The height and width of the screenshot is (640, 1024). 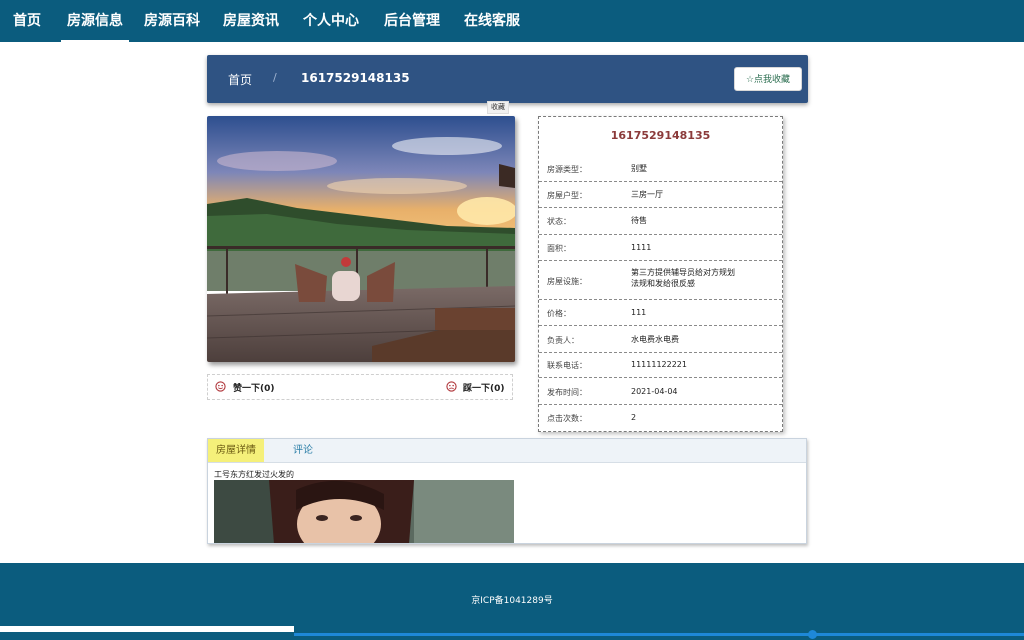 What do you see at coordinates (331, 21) in the screenshot?
I see `nav-item-profile: 个人中心` at bounding box center [331, 21].